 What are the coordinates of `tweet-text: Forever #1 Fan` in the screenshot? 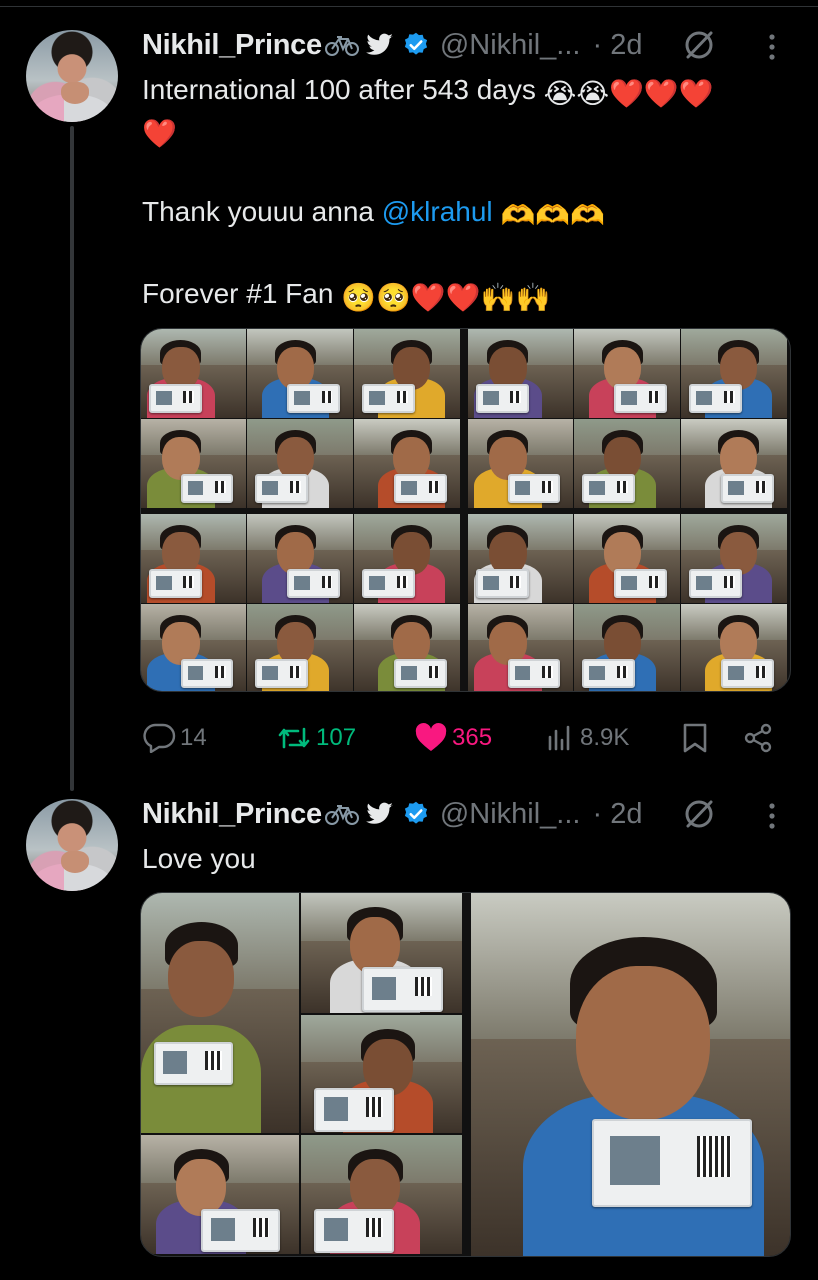 It's located at (242, 293).